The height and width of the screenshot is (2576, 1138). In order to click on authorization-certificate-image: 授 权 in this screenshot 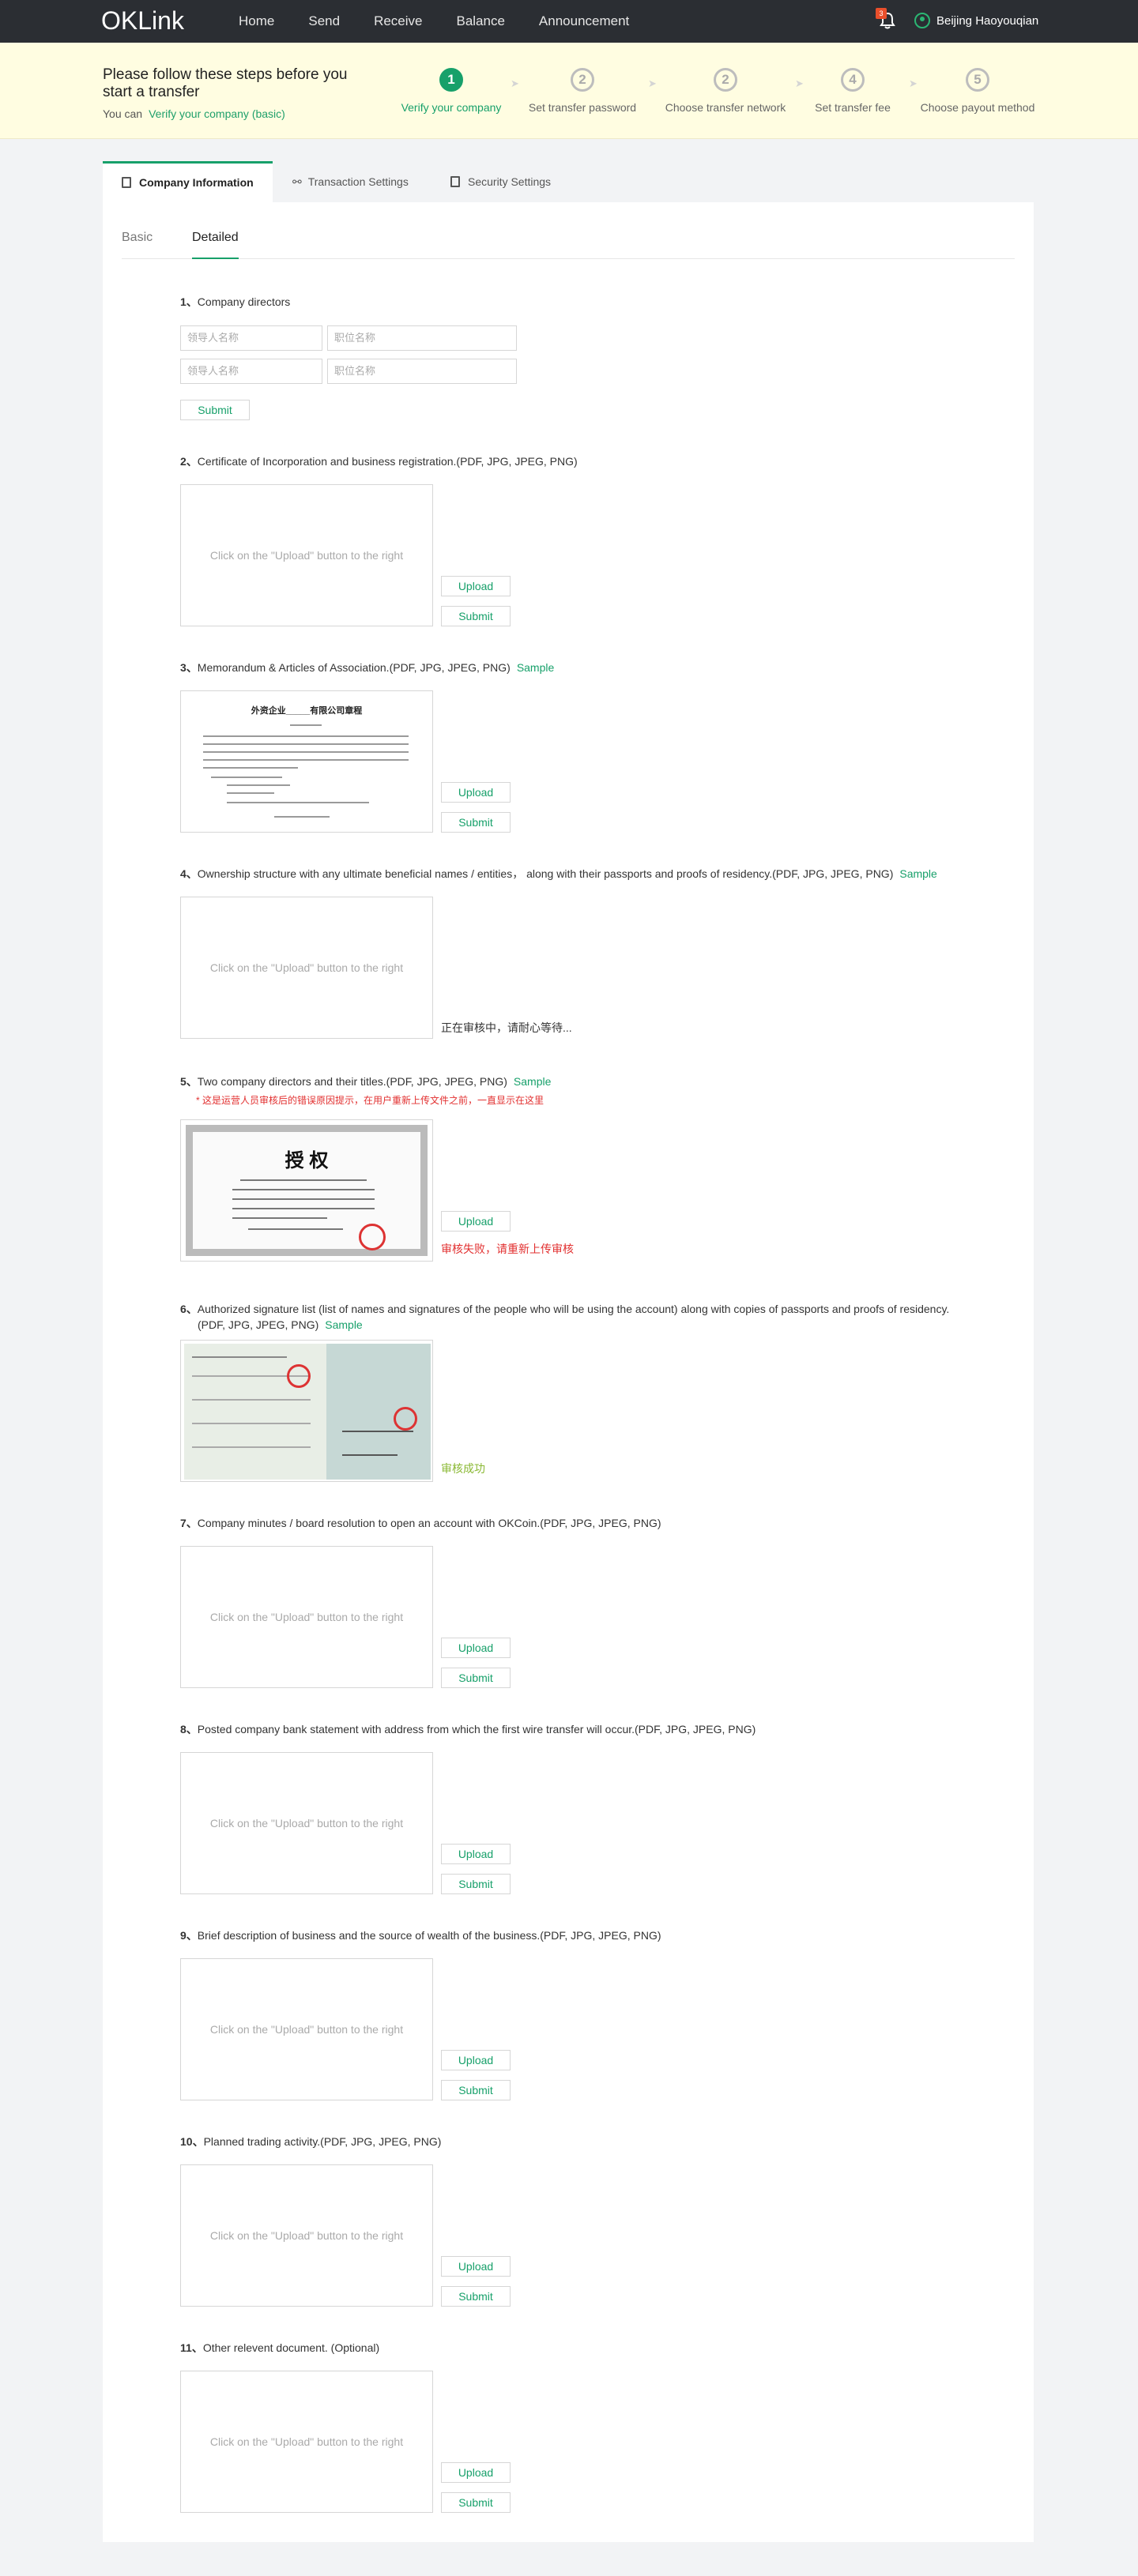, I will do `click(307, 1191)`.